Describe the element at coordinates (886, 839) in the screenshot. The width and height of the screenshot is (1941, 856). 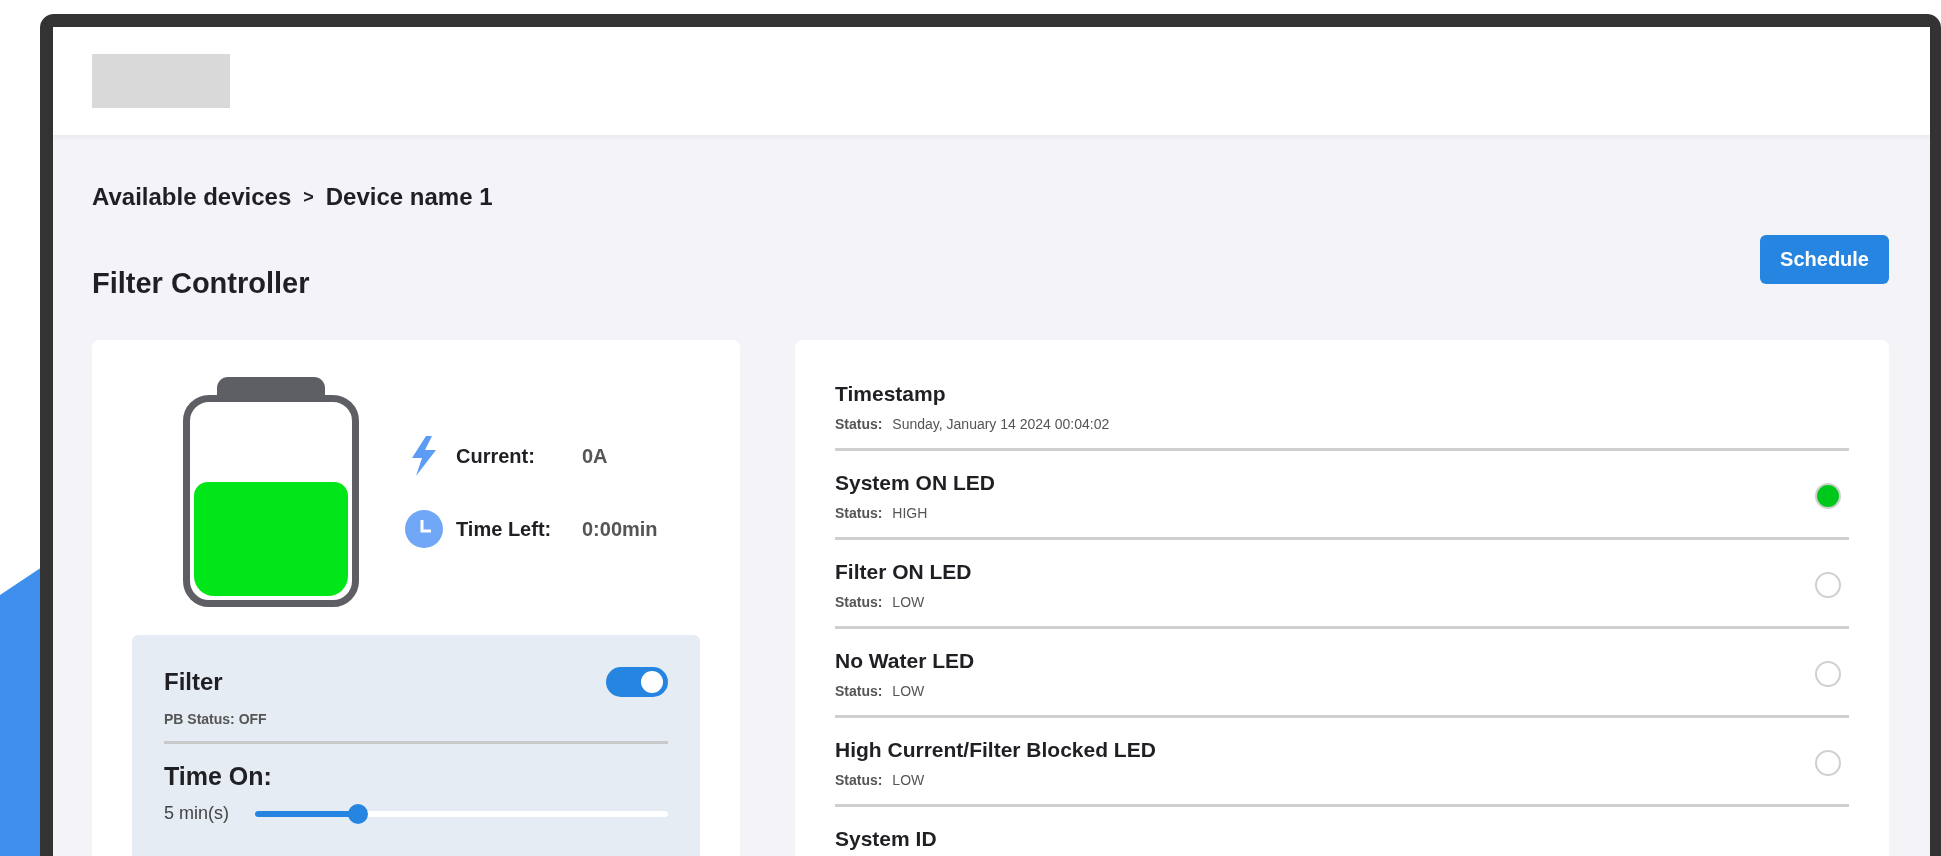
I see `status-title: System ID` at that location.